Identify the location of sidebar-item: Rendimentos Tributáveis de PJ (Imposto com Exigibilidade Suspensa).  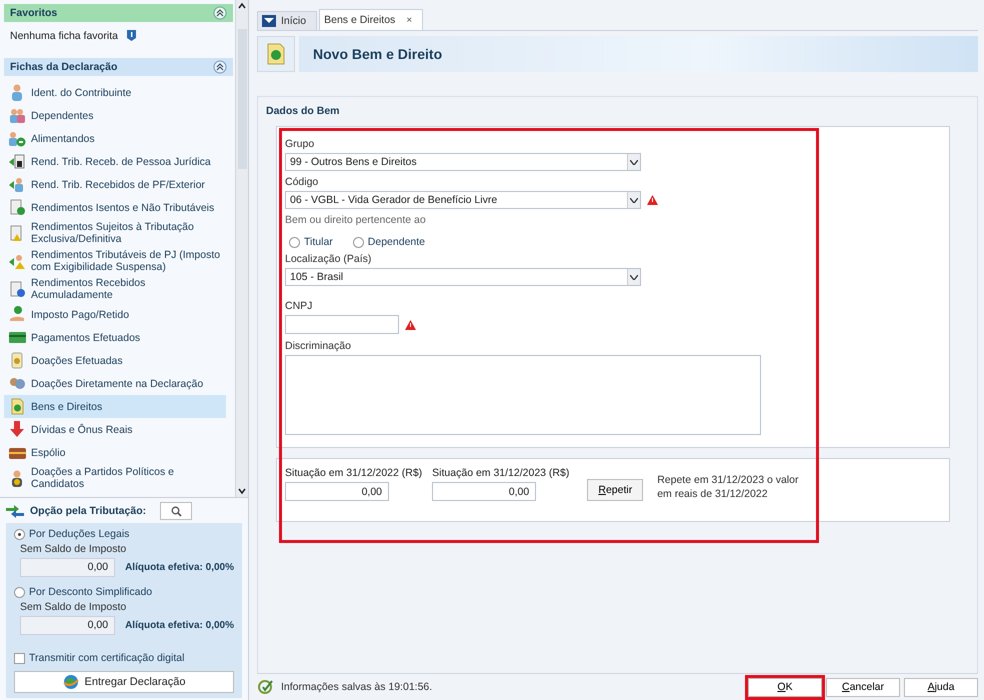
(115, 261).